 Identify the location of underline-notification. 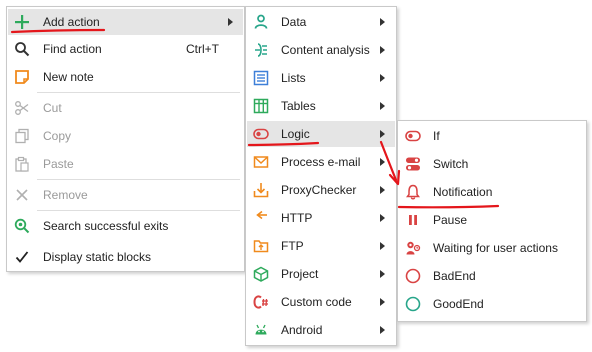
(448, 206).